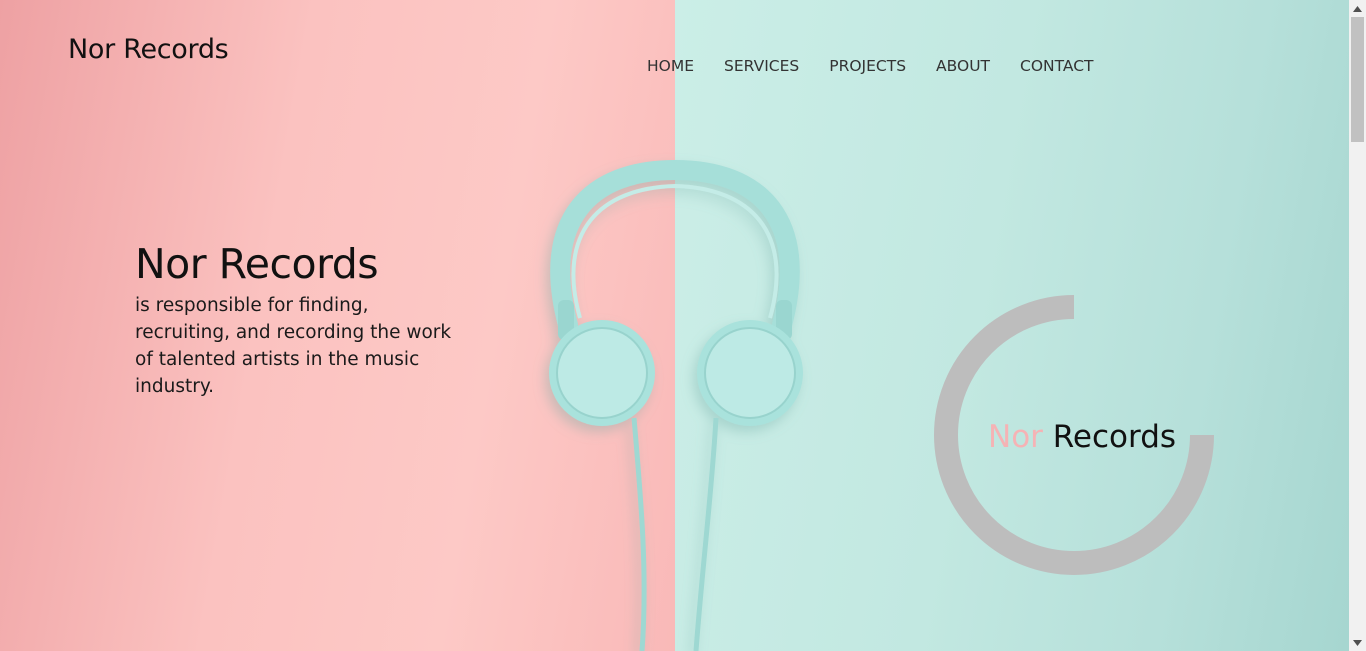 This screenshot has width=1366, height=651. Describe the element at coordinates (1357, 325) in the screenshot. I see `page-scrollbar` at that location.